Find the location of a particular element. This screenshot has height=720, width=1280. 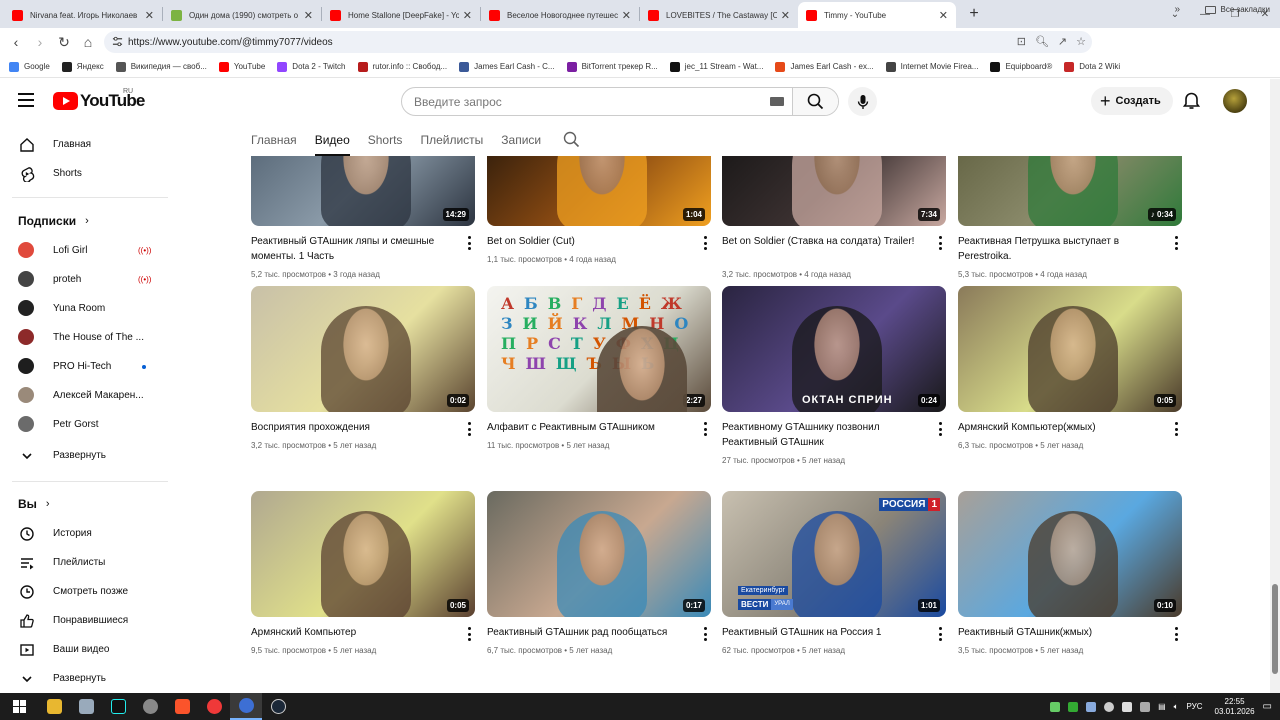

bookmark-item: Equipboard® is located at coordinates (1021, 66).